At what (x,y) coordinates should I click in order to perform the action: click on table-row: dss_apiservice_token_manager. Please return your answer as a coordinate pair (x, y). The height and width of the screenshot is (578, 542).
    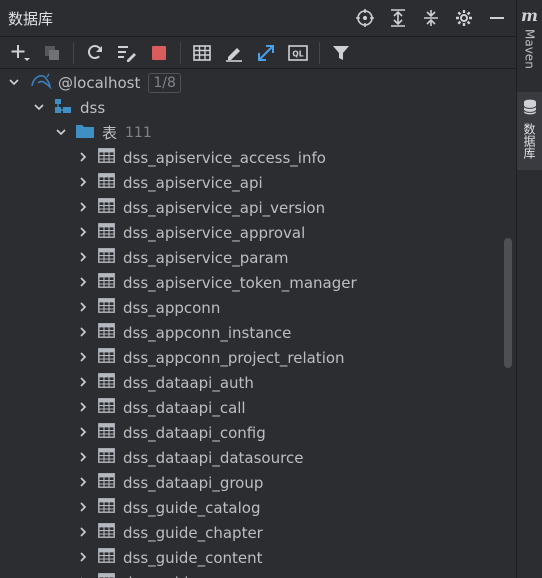
    Looking at the image, I should click on (251, 282).